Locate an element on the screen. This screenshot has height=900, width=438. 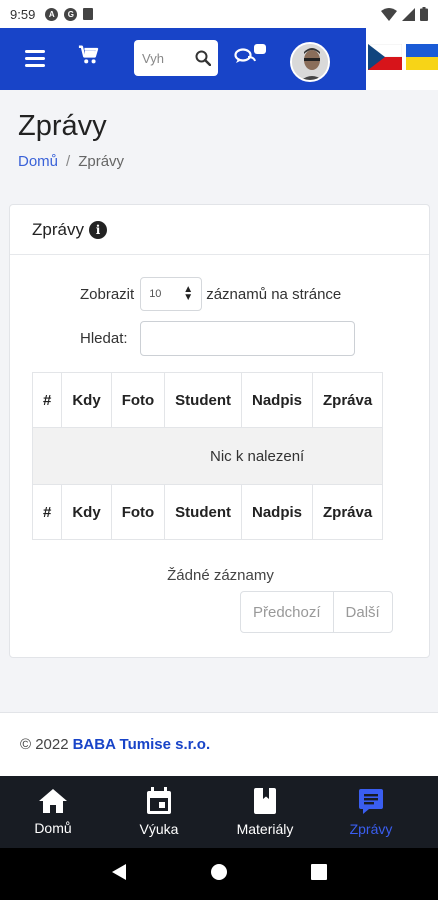
page-length-value: 10 is located at coordinates (155, 294).